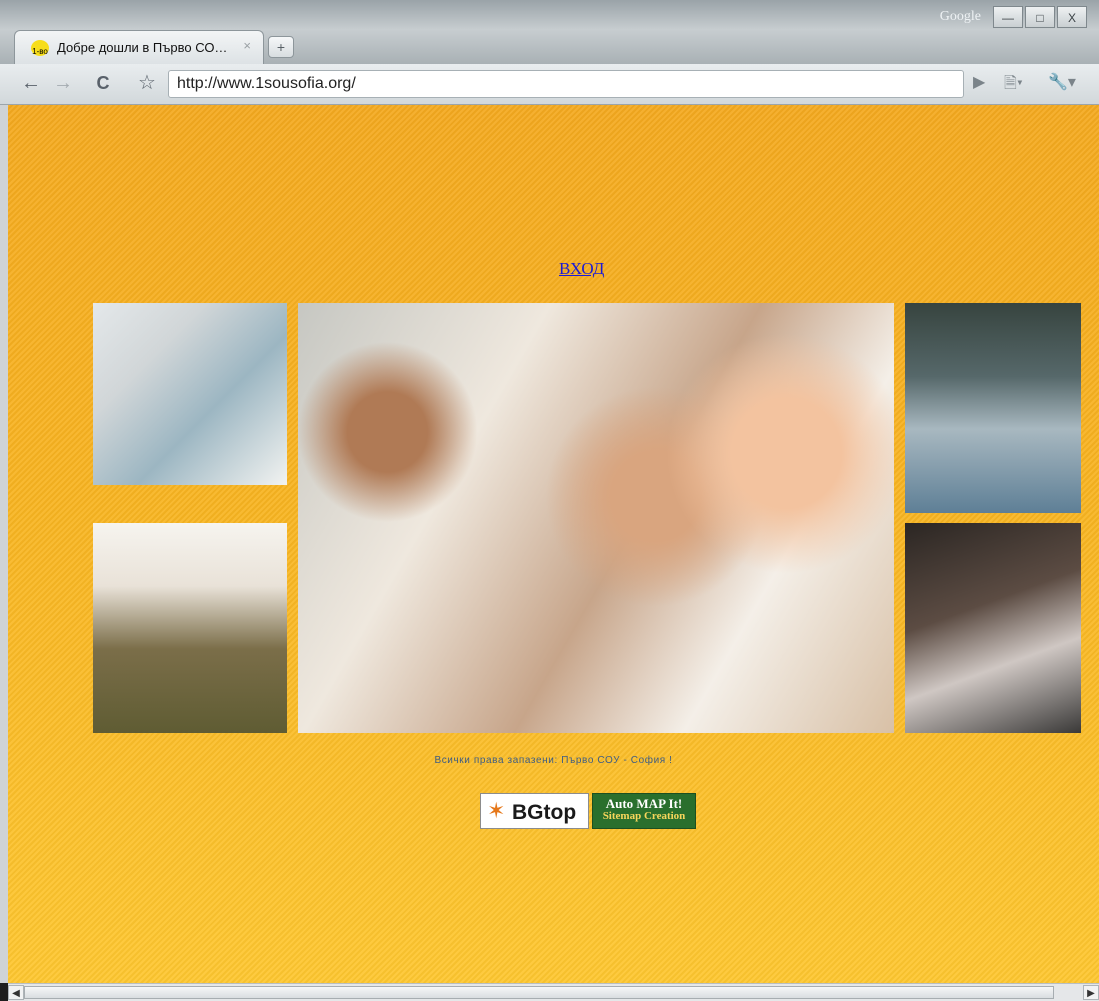 Image resolution: width=1099 pixels, height=1001 pixels. Describe the element at coordinates (1072, 17) in the screenshot. I see `close-window-button: X` at that location.